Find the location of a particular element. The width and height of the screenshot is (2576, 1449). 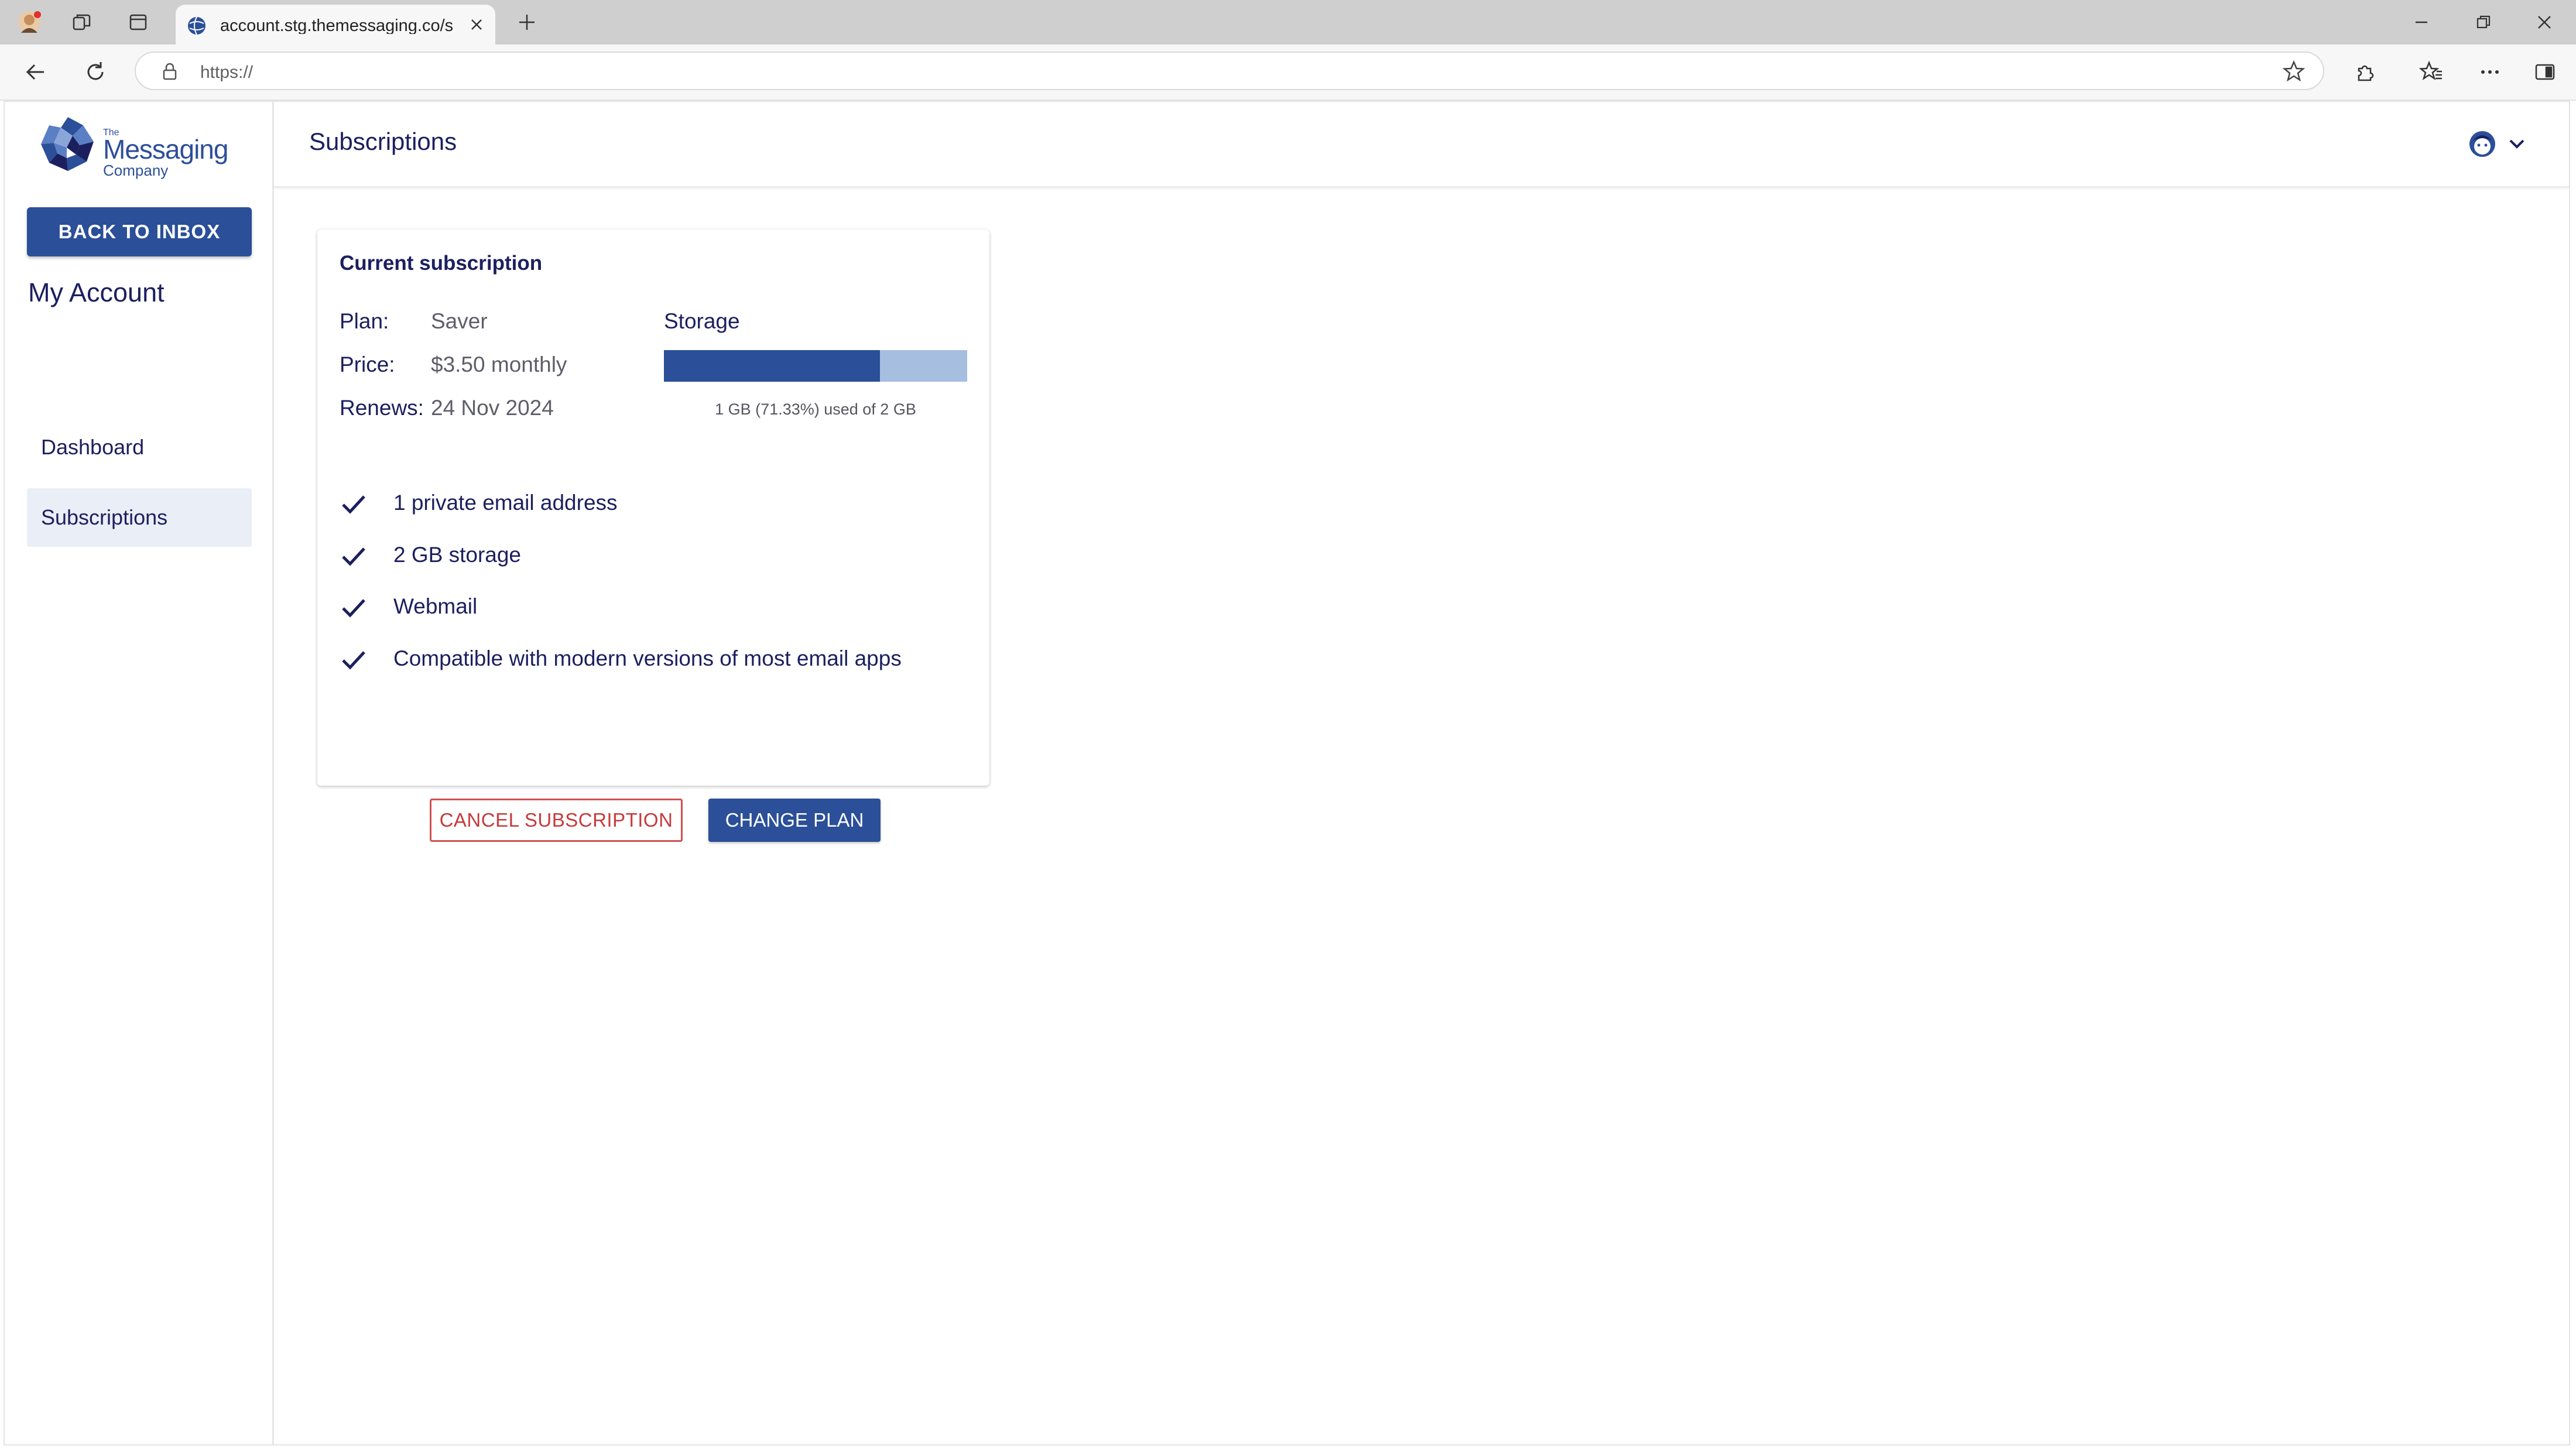

feature-item: Webmail is located at coordinates (650, 608).